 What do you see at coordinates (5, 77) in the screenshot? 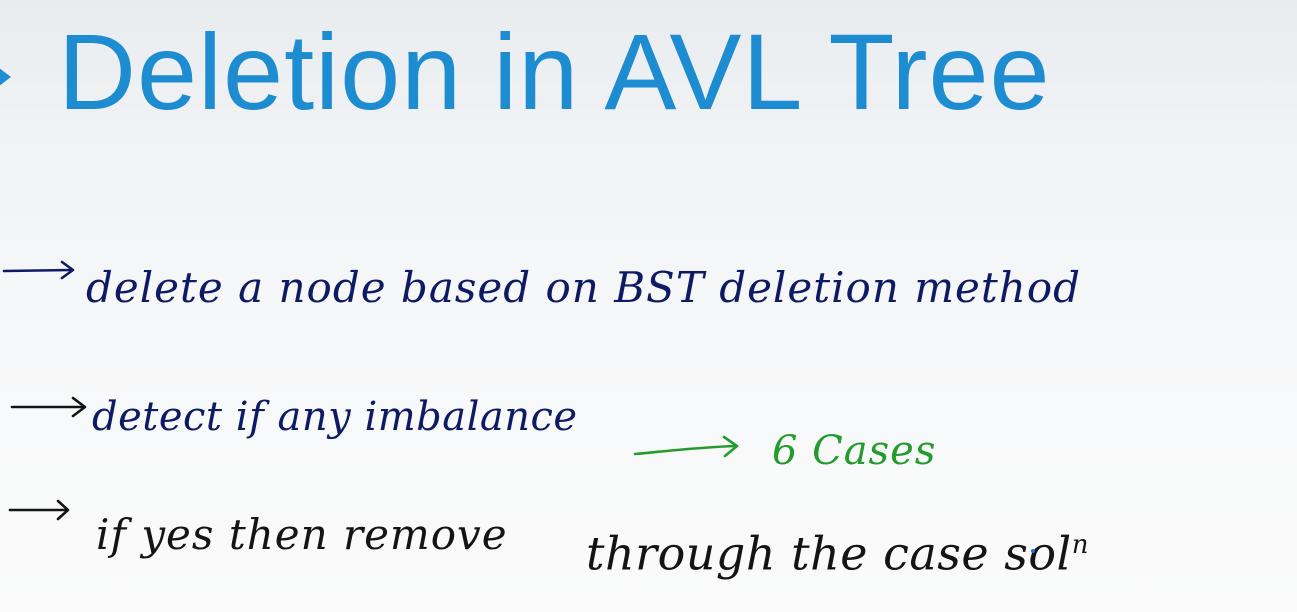
I see `triangle-right-icon` at bounding box center [5, 77].